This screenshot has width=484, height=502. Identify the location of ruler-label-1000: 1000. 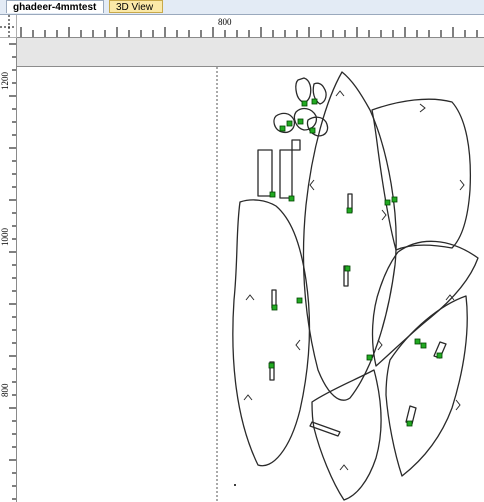
(5, 237).